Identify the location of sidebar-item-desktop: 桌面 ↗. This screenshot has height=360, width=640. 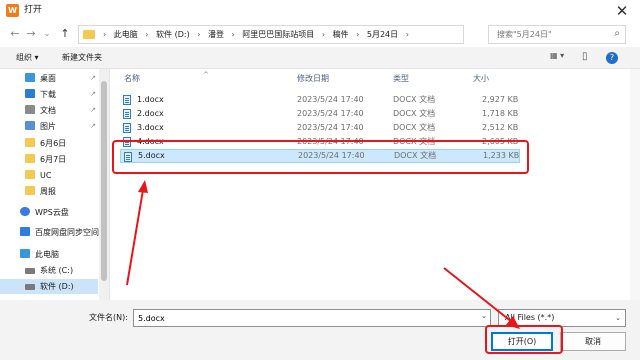
(49, 78).